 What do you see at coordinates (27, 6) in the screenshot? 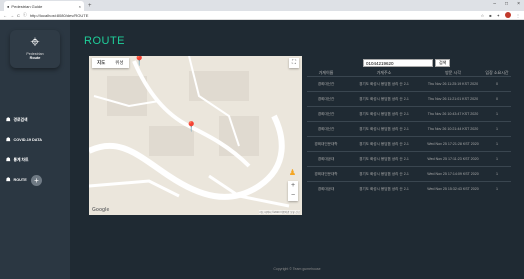
I see `tab-title: Pedestrian Guide` at bounding box center [27, 6].